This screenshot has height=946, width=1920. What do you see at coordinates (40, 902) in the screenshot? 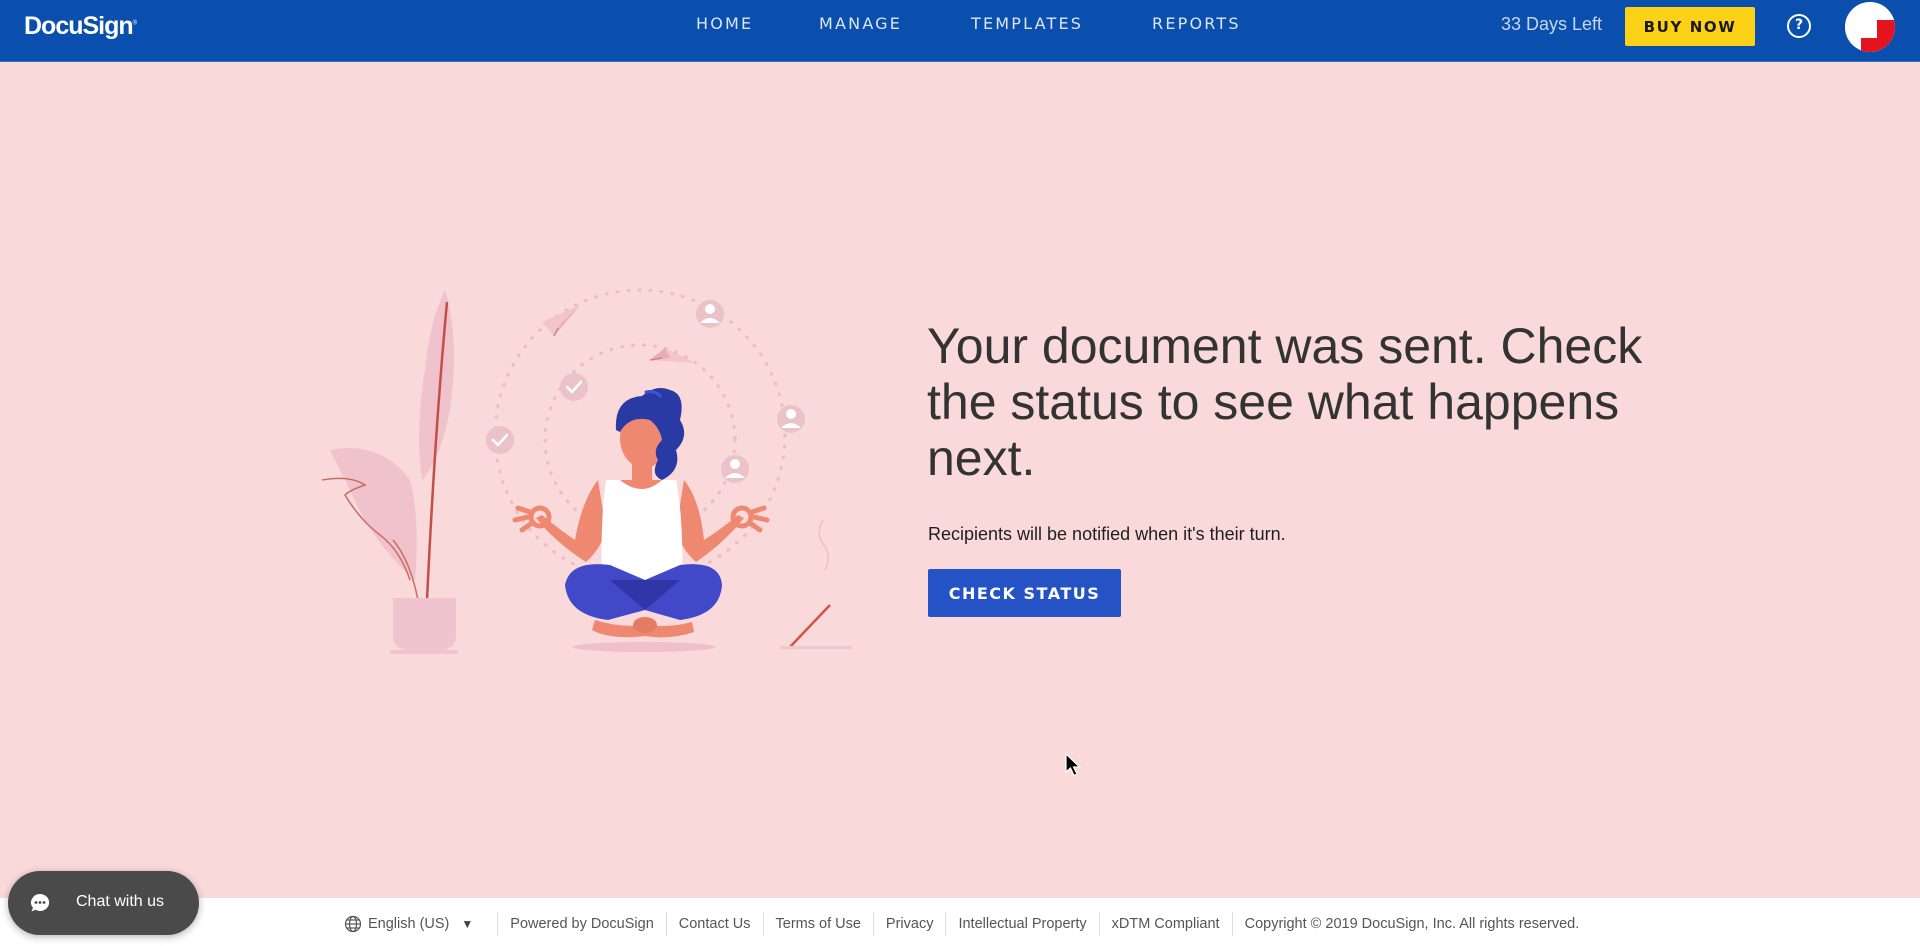
I see `chat-bubble-icon` at bounding box center [40, 902].